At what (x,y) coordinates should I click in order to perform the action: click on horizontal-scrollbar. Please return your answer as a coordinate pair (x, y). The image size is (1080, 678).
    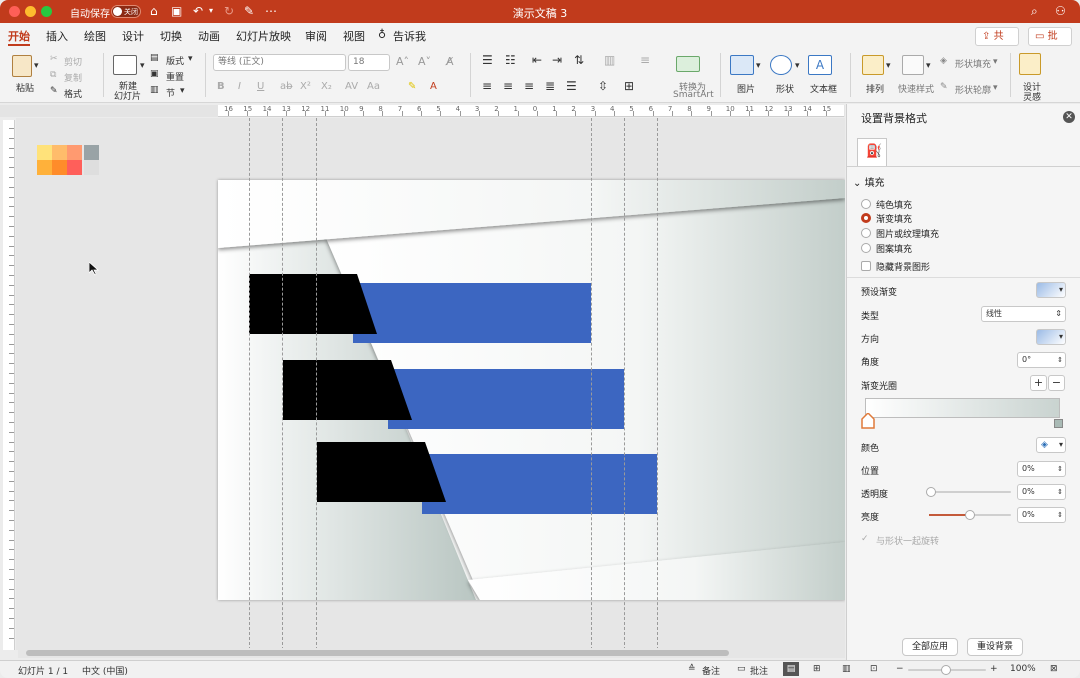
    Looking at the image, I should click on (431, 653).